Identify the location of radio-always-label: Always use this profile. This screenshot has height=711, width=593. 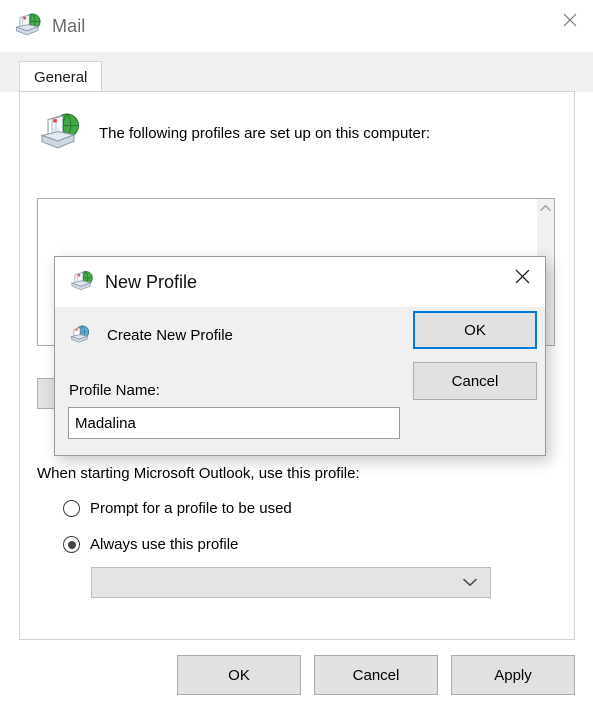
(164, 544).